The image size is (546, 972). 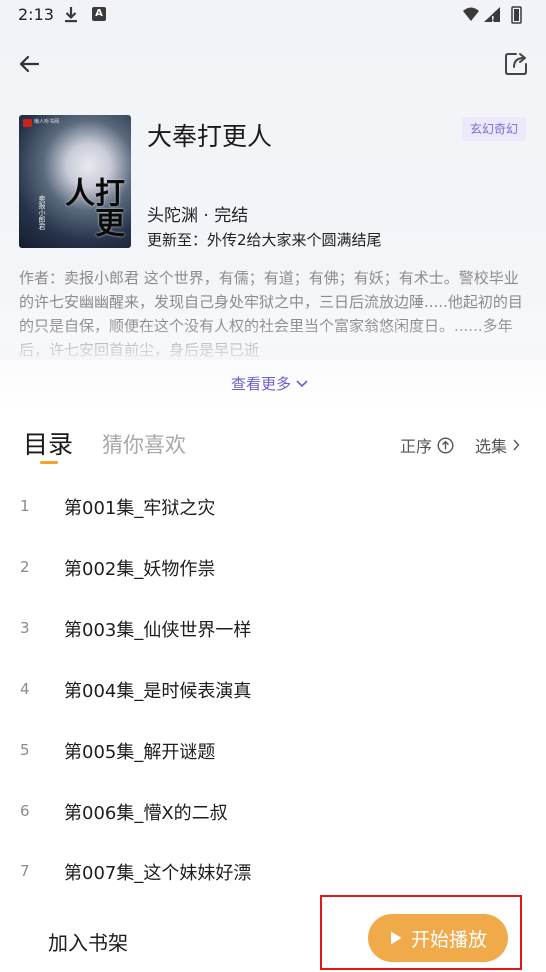 I want to click on cover-title-text: 打更人, so click(x=91, y=207).